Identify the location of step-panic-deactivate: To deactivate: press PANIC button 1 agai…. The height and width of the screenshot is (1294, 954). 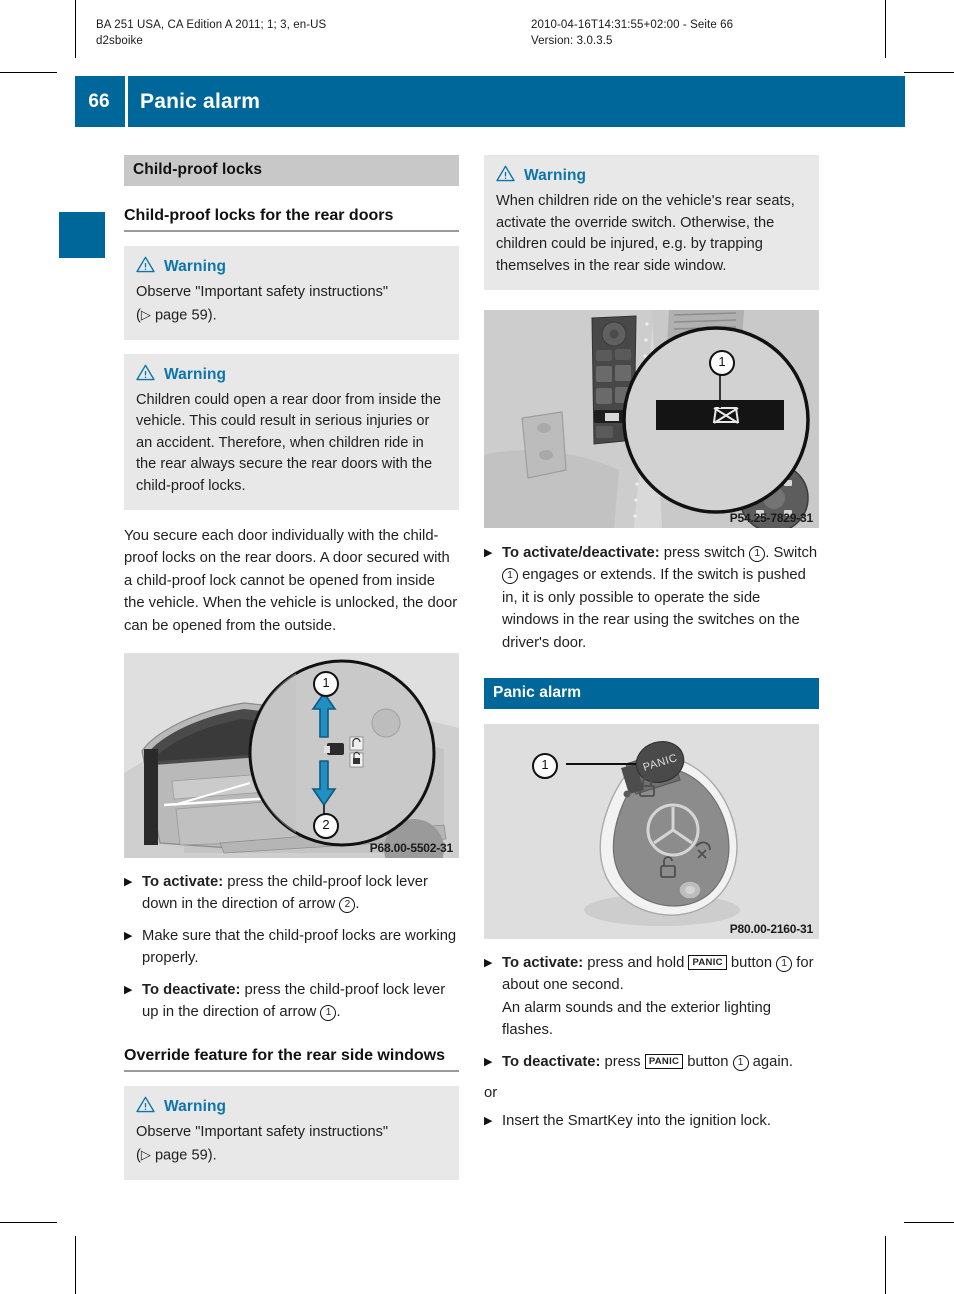
(651, 1062).